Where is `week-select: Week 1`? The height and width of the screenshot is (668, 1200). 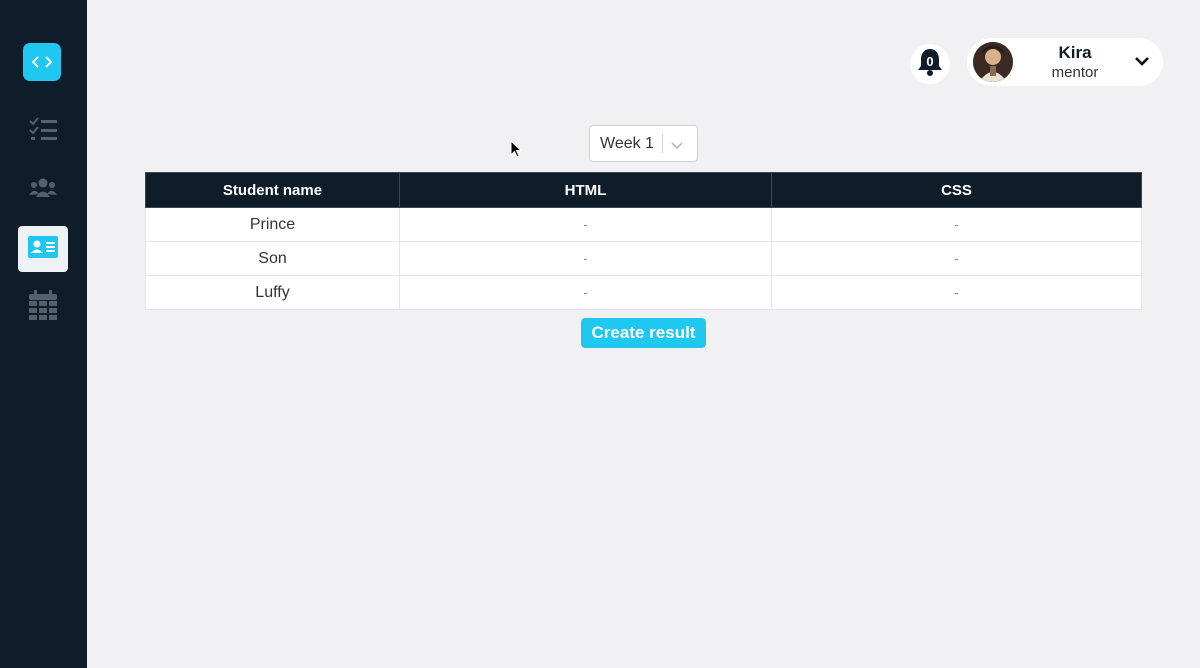 week-select: Week 1 is located at coordinates (643, 143).